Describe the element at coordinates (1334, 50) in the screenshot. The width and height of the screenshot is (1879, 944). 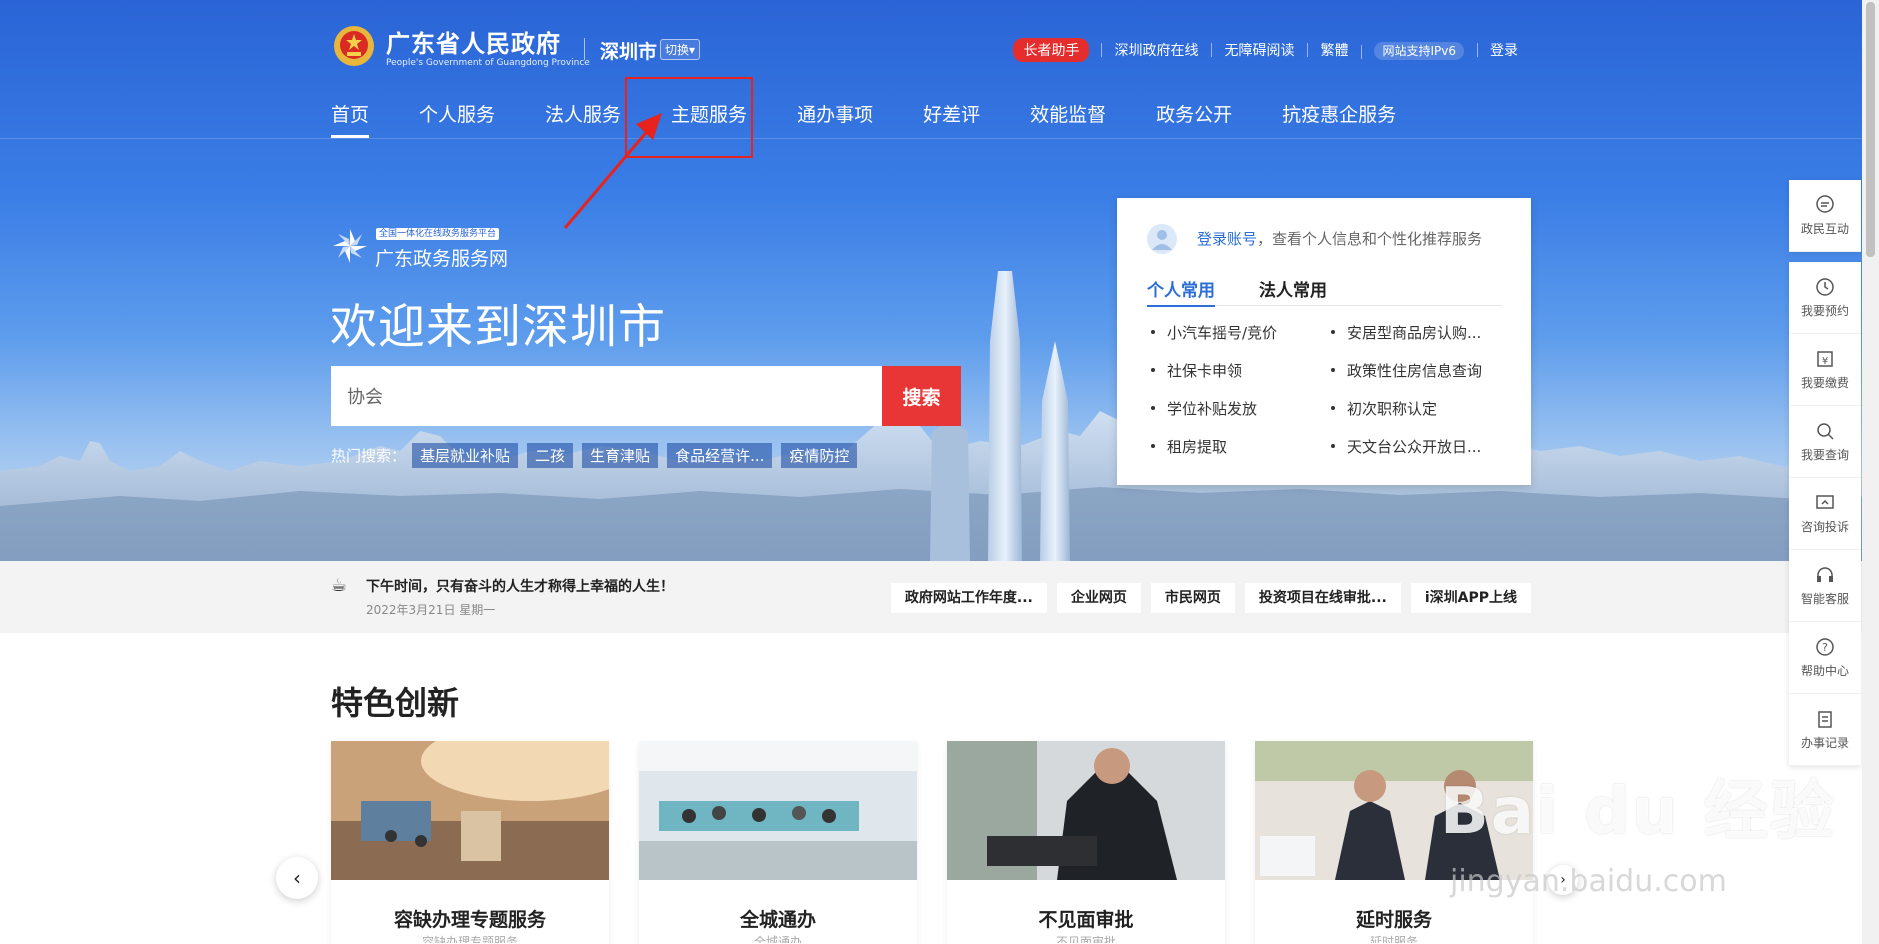
I see `link-traditional-chinese: 繁體` at that location.